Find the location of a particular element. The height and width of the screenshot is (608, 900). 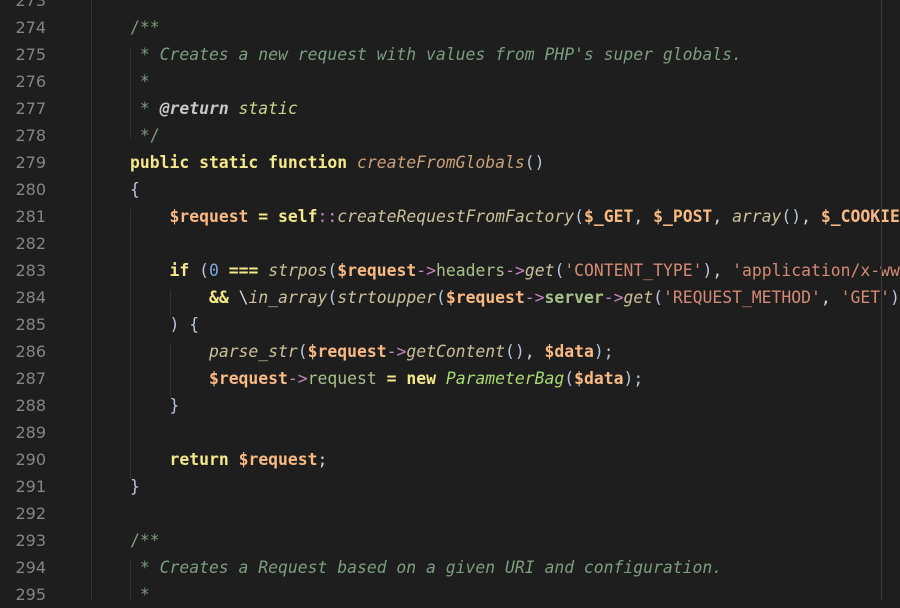

editor-ruler is located at coordinates (881, 300).